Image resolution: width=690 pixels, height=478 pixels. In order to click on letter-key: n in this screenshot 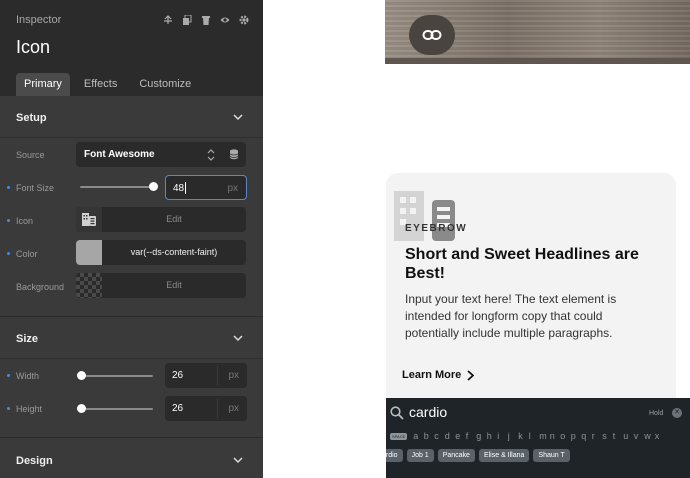, I will do `click(555, 436)`.